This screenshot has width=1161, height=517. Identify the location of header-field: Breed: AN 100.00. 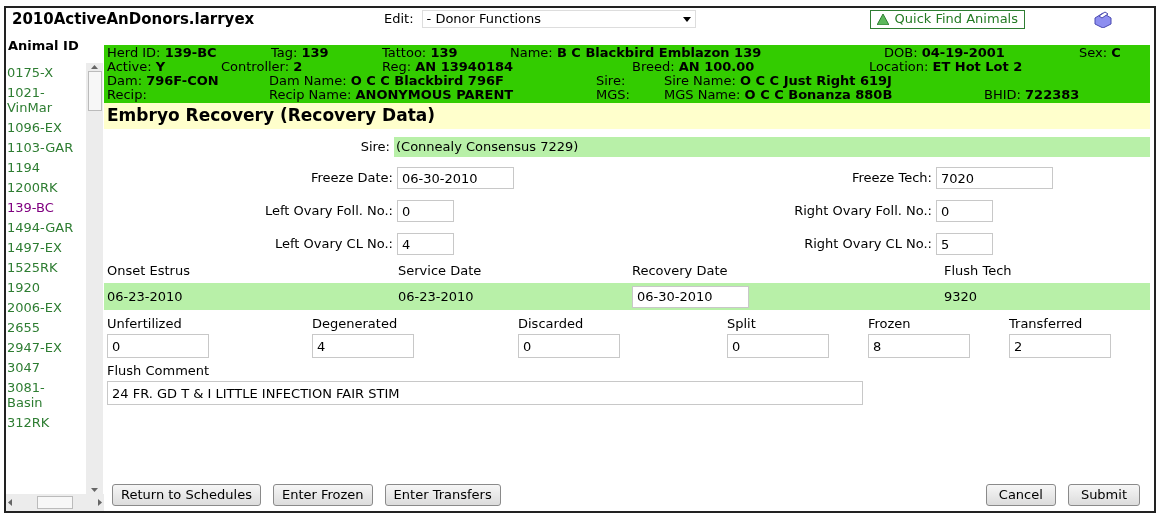
(750, 67).